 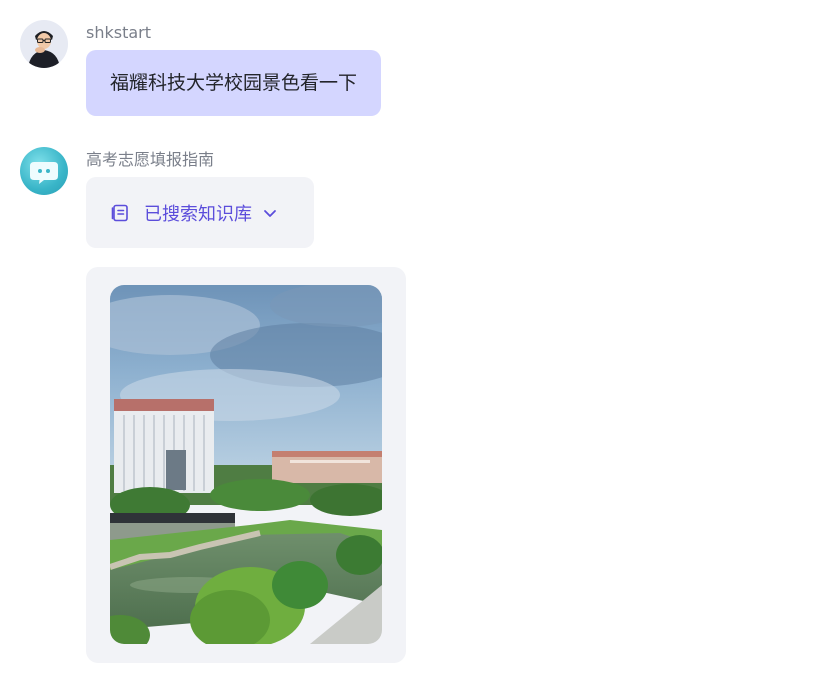 I want to click on document-icon, so click(x=120, y=213).